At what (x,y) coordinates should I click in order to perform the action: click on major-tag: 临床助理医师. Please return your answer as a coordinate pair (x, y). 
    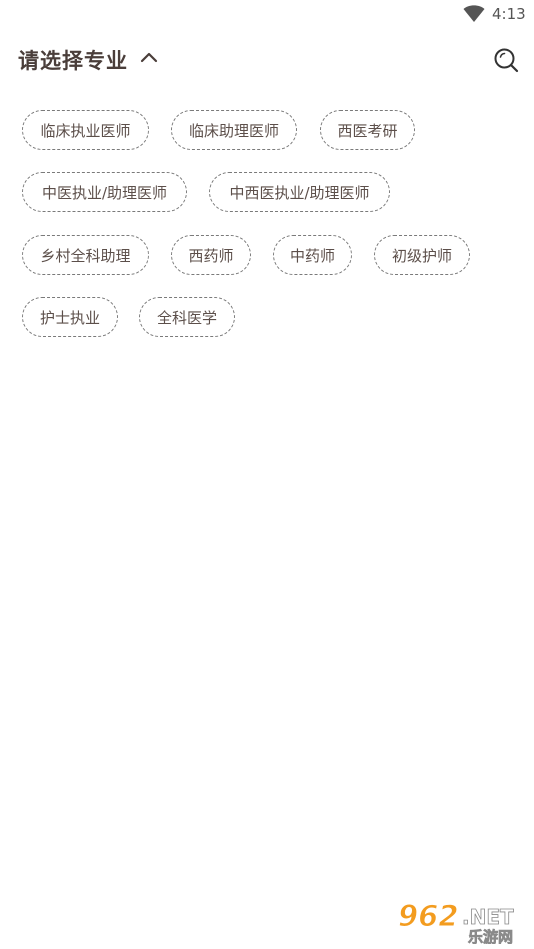
    Looking at the image, I should click on (234, 130).